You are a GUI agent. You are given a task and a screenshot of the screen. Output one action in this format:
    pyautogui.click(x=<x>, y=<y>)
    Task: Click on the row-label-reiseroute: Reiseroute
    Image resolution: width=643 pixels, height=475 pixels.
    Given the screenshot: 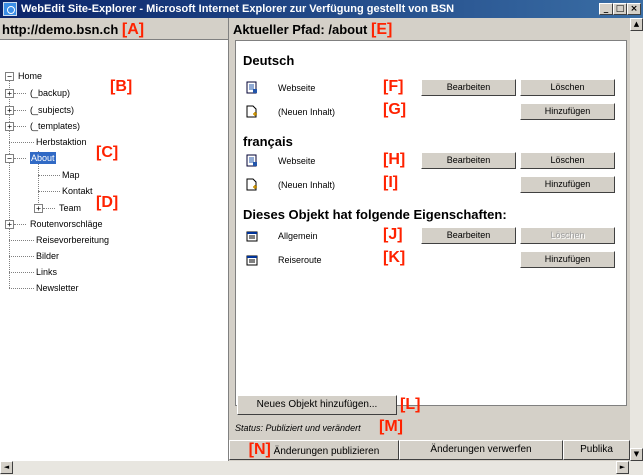 What is the action you would take?
    pyautogui.click(x=300, y=260)
    